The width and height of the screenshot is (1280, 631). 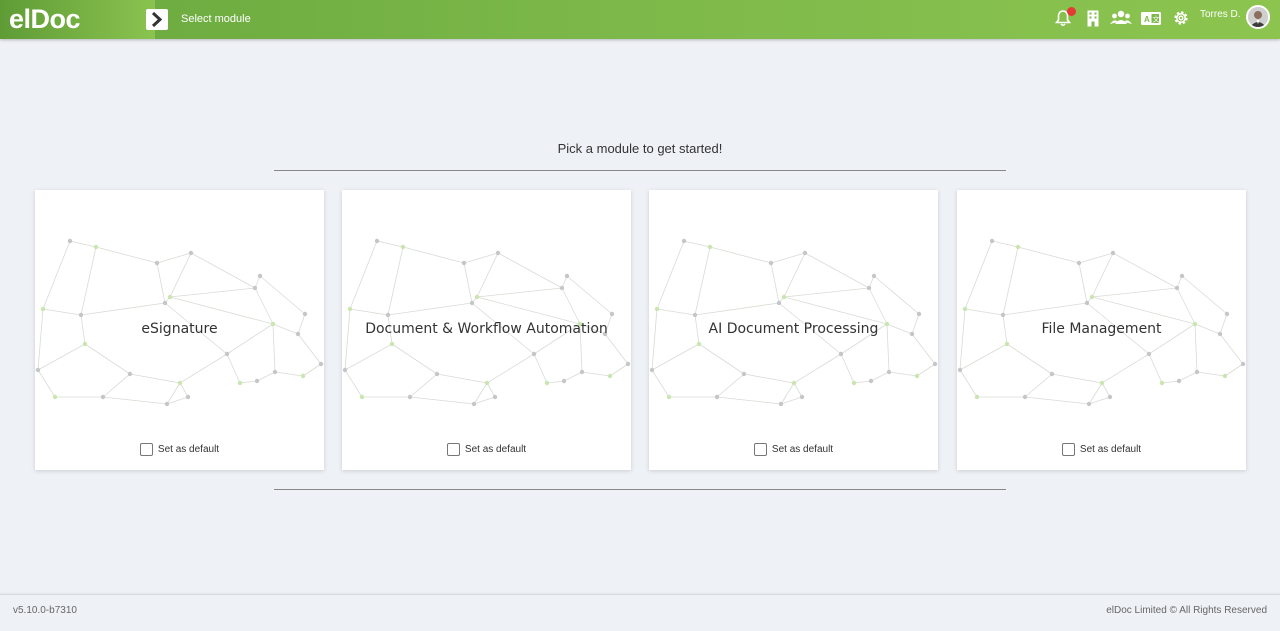 I want to click on users-icon, so click(x=1121, y=17).